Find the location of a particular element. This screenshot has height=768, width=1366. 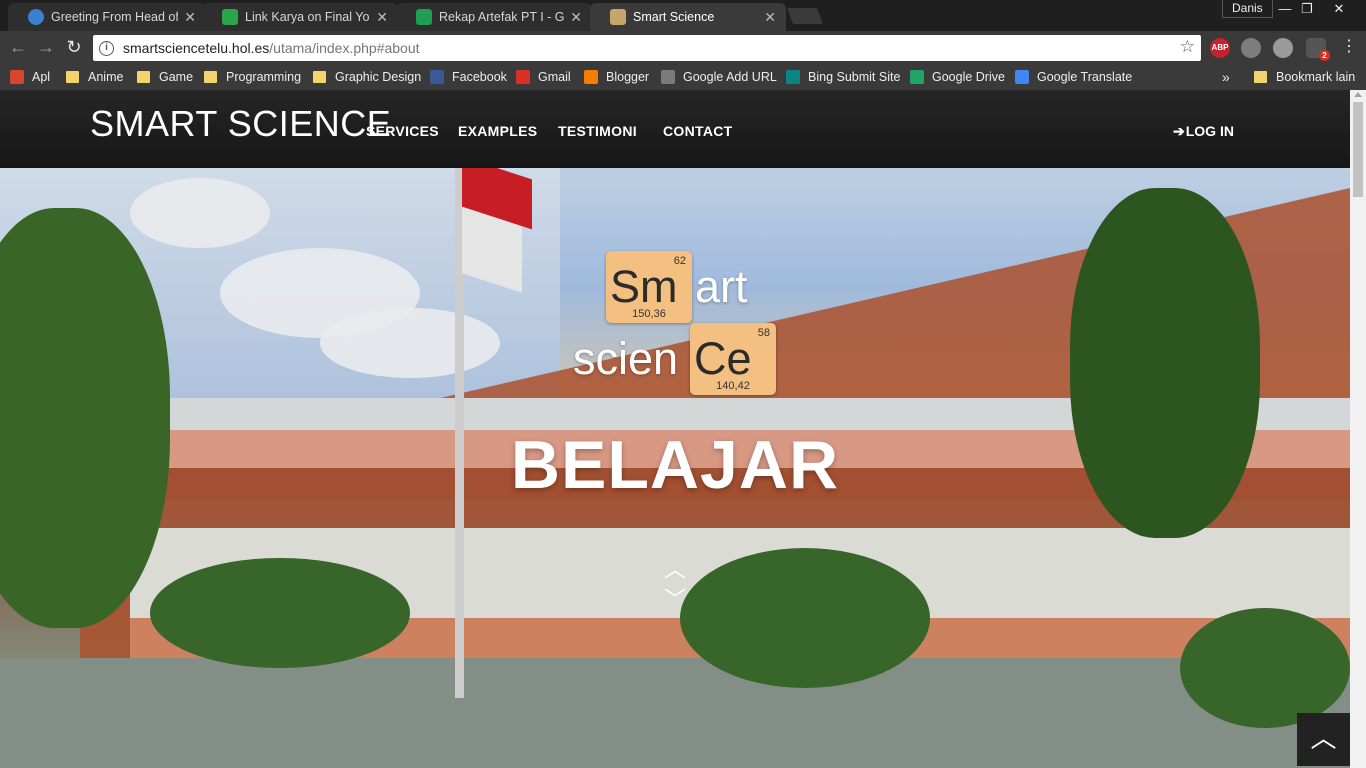

translate-icon is located at coordinates (1022, 77).